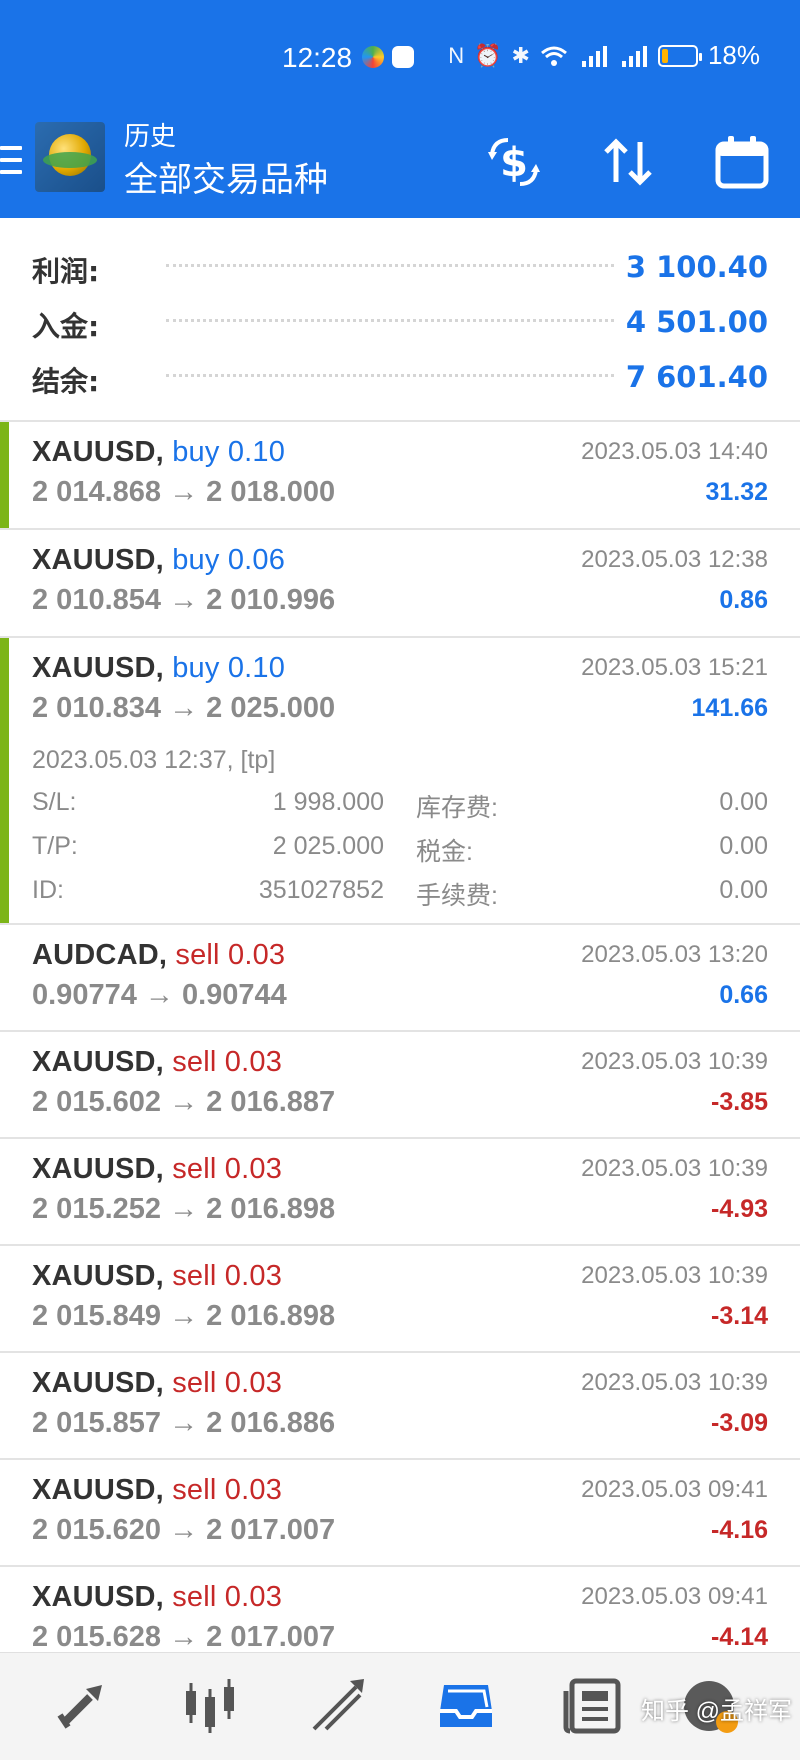 The image size is (800, 1760). I want to click on deposit-value: 4 501.00, so click(696, 322).